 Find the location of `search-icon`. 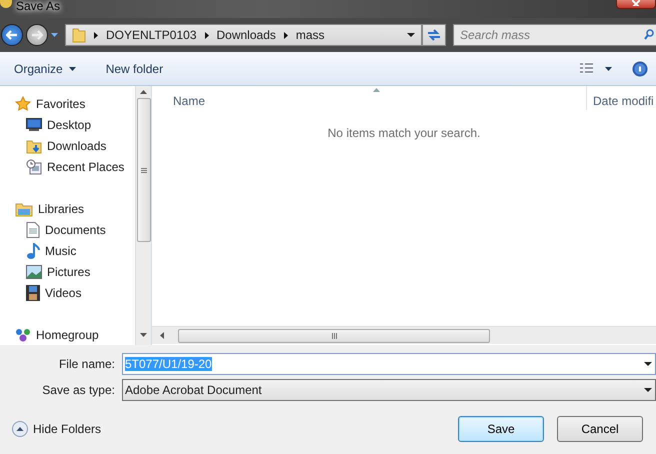

search-icon is located at coordinates (649, 35).